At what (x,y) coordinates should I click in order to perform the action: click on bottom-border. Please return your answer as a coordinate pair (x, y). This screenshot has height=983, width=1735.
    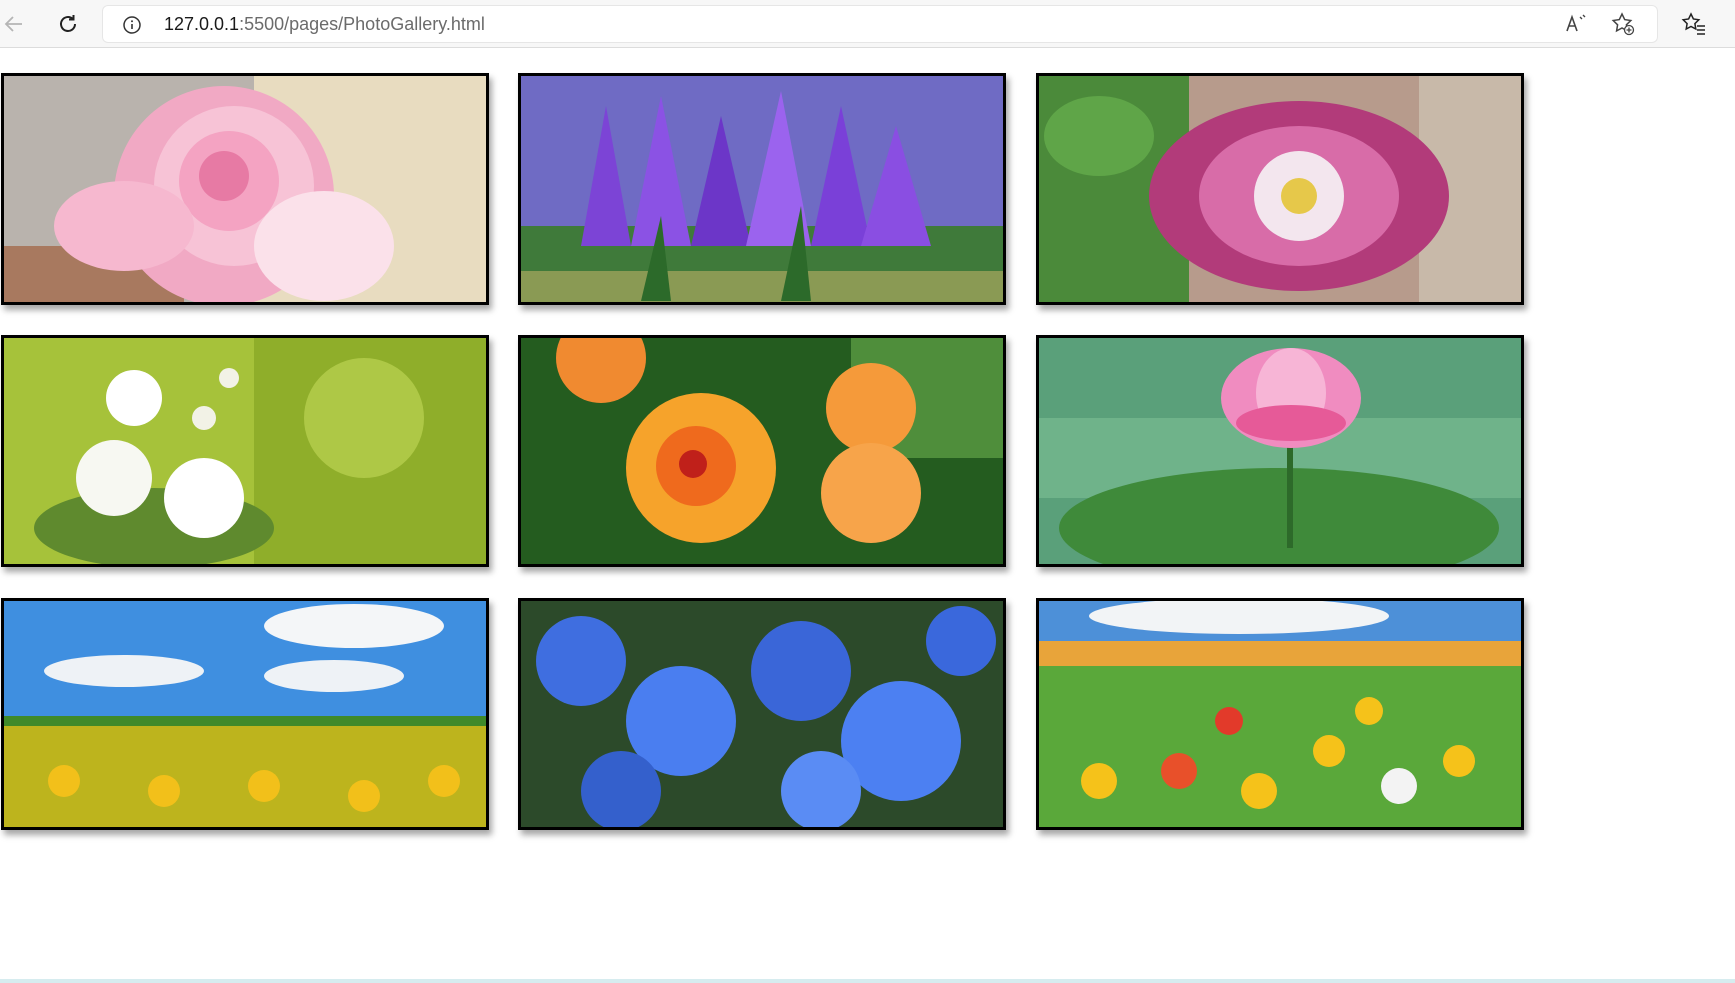
    Looking at the image, I should click on (867, 981).